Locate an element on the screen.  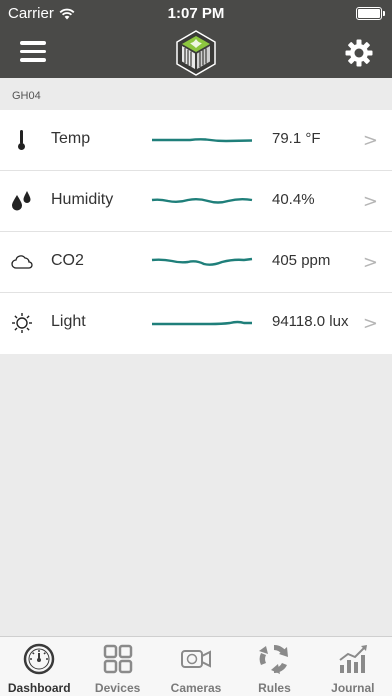
camera-icon is located at coordinates (196, 659).